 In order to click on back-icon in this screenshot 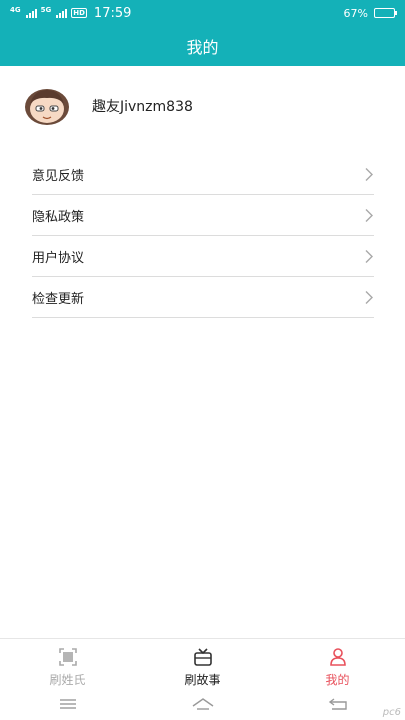, I will do `click(338, 704)`.